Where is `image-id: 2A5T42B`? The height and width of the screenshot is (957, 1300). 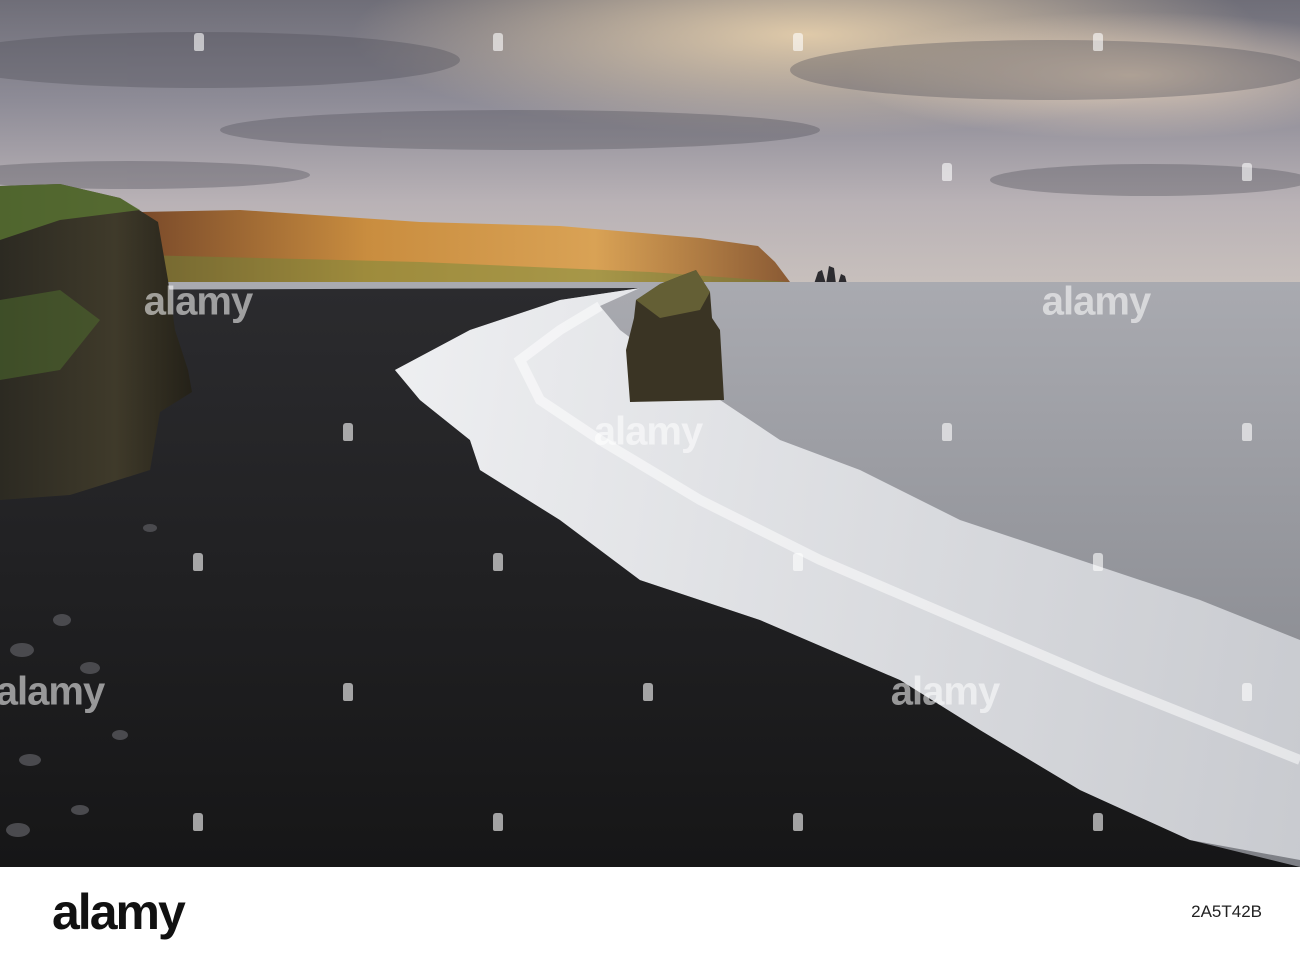 image-id: 2A5T42B is located at coordinates (1226, 911).